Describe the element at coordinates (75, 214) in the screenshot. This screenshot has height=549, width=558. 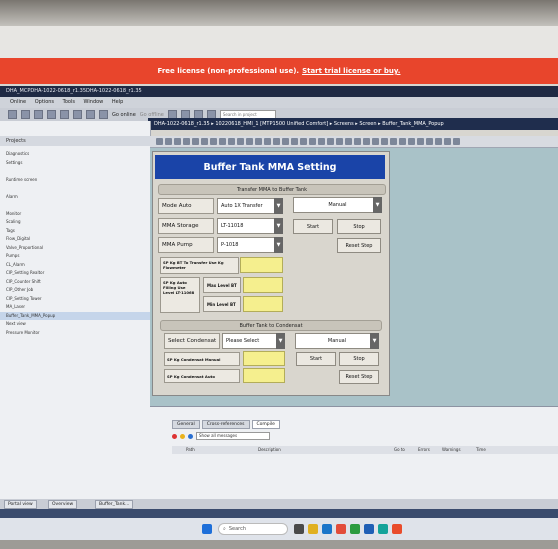
I see `tree-item: Monitor` at that location.